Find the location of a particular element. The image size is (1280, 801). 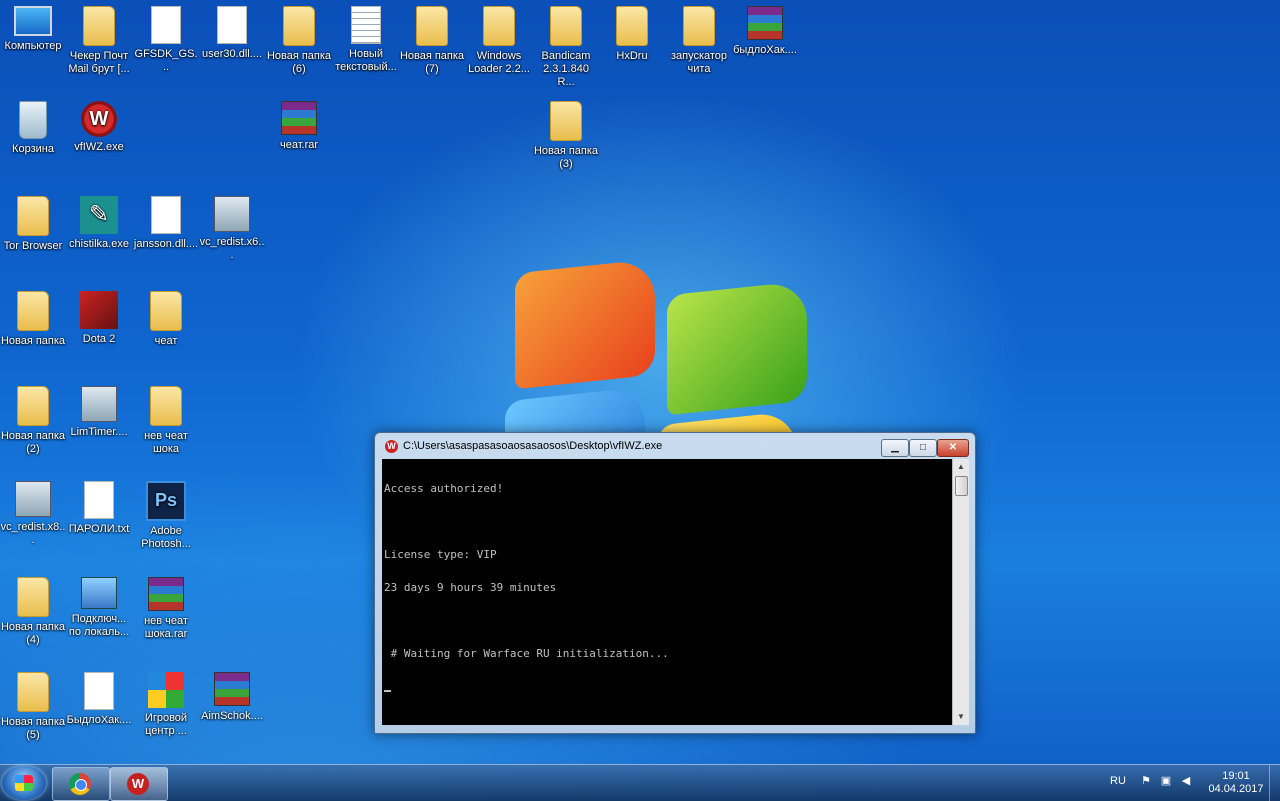

desktop-icon-label: Новая папка (6) is located at coordinates (299, 62).